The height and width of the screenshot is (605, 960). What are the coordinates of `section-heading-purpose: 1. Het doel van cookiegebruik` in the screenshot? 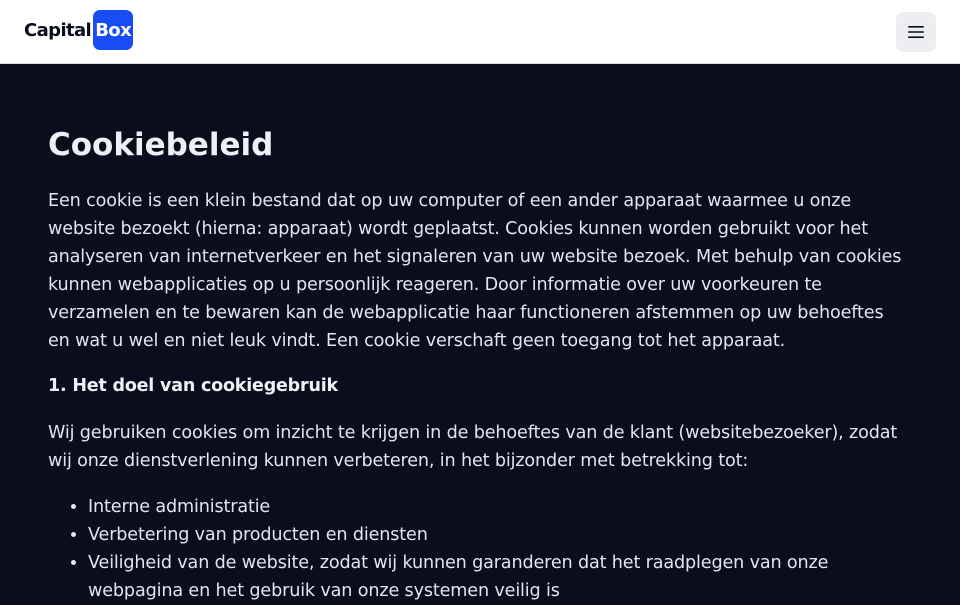 It's located at (193, 386).